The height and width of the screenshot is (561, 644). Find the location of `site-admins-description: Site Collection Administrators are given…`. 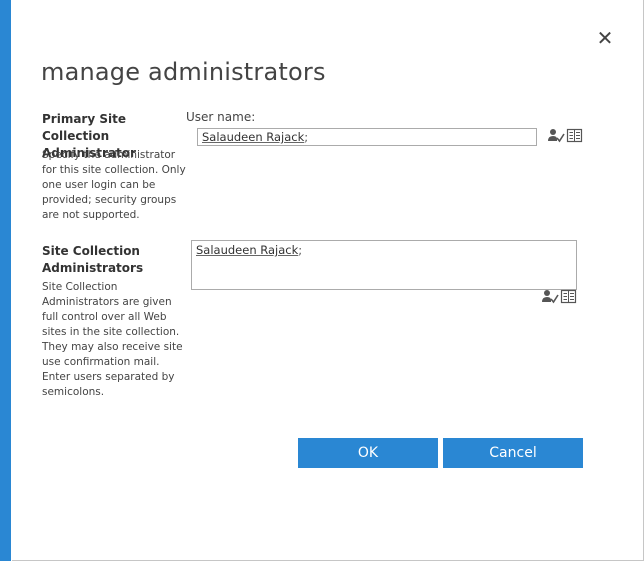

site-admins-description: Site Collection Administrators are given… is located at coordinates (112, 339).